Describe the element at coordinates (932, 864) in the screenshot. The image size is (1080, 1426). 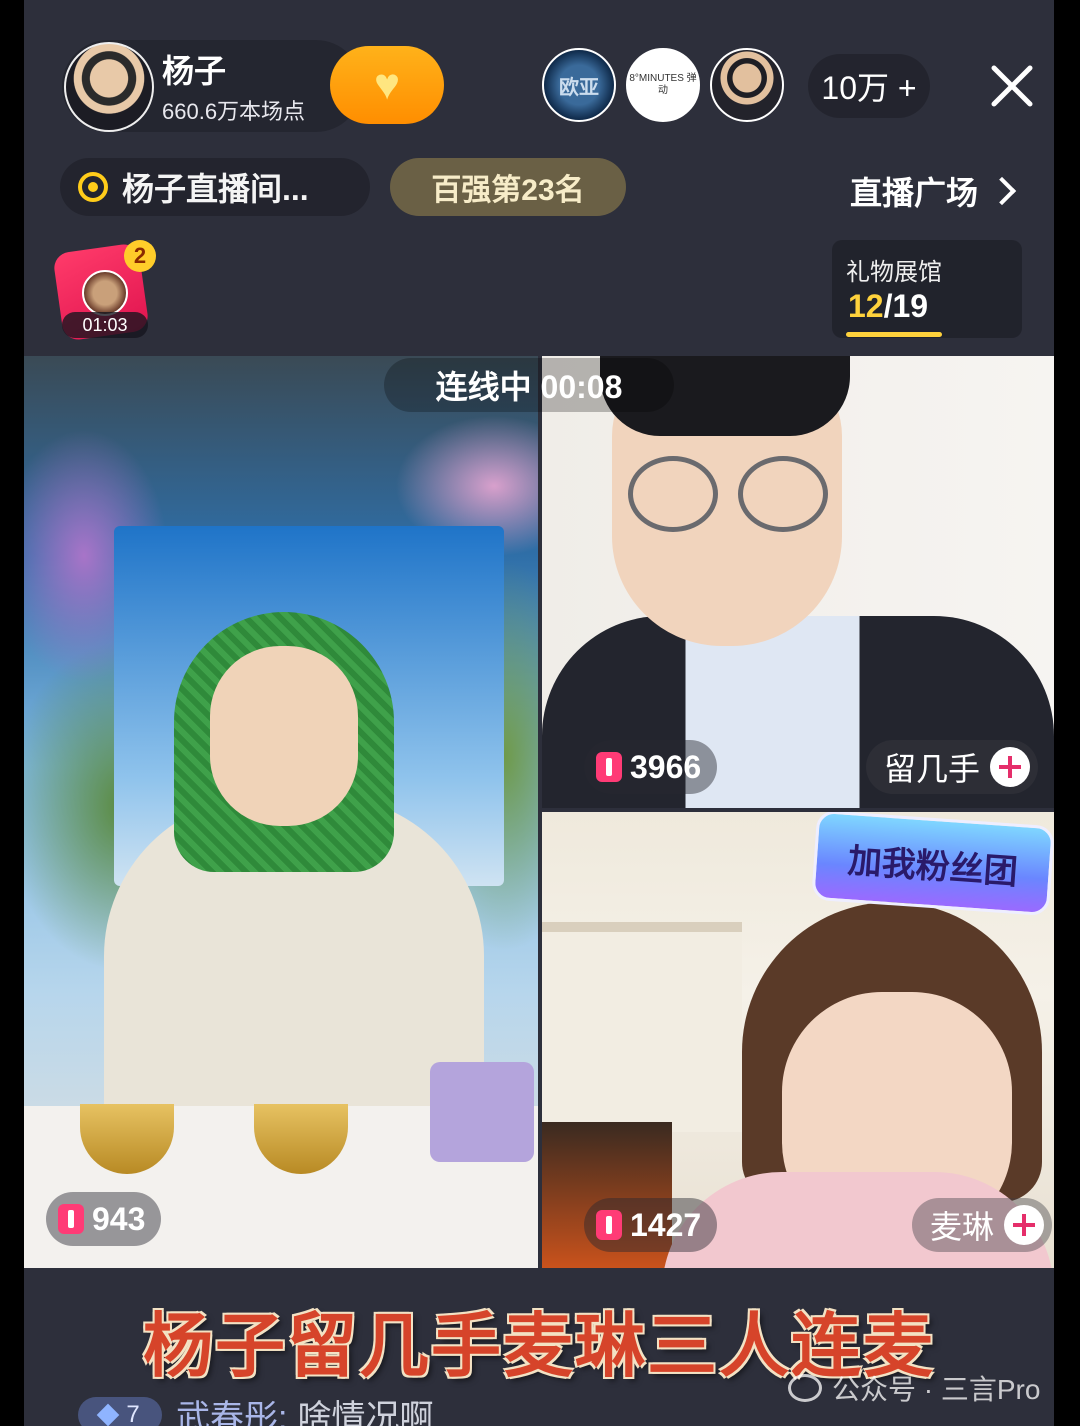
I see `fan-club-banner: 加我粉丝团` at that location.